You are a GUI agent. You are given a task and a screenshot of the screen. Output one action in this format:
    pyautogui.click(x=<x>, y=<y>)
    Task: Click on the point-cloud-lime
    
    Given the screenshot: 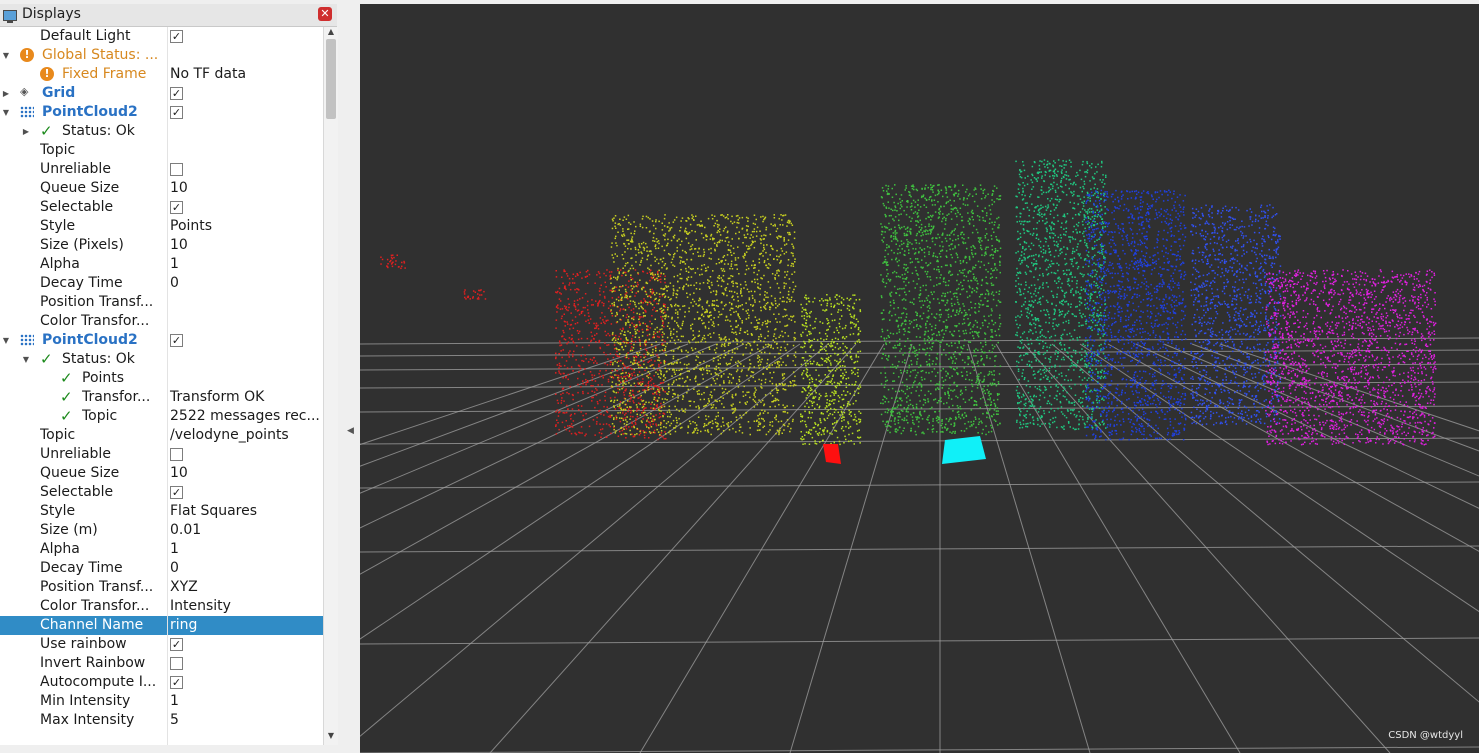 What is the action you would take?
    pyautogui.click(x=831, y=370)
    